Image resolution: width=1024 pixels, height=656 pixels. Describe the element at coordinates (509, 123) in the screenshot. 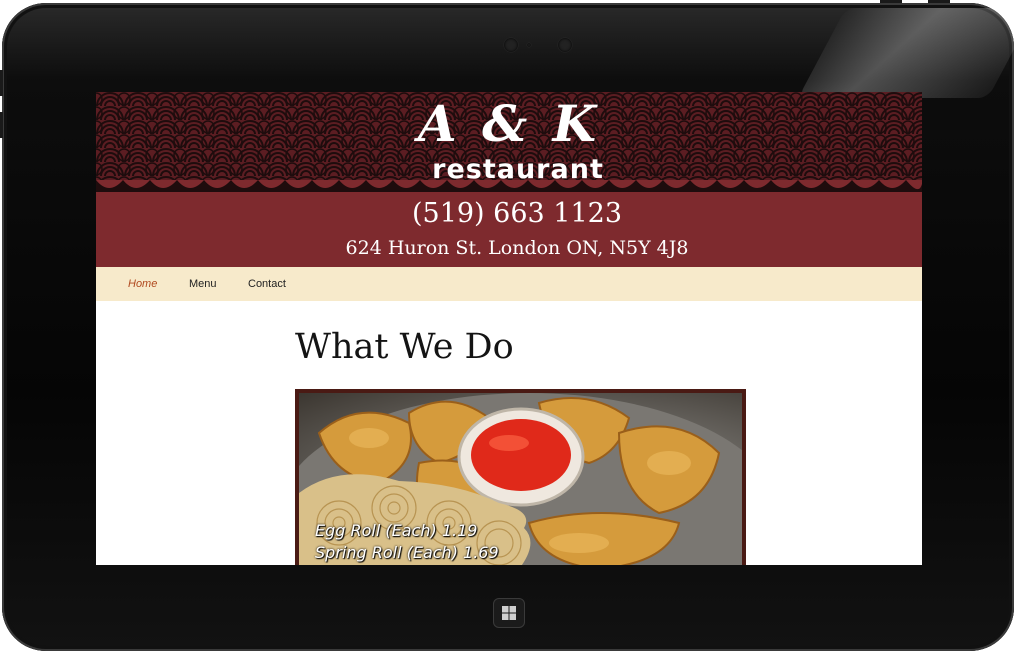

I see `logo-title: A & K` at that location.